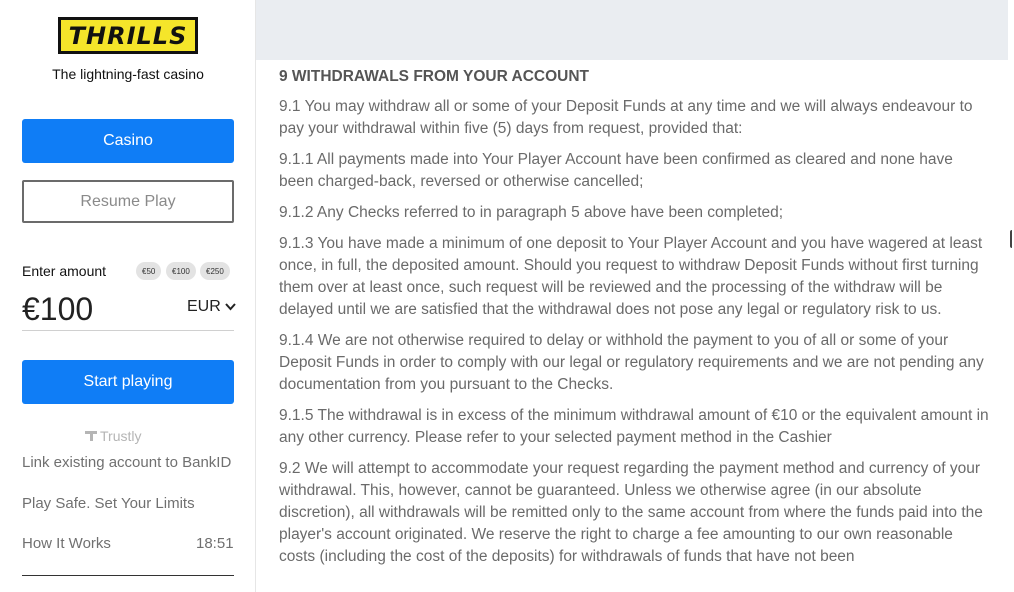  What do you see at coordinates (128, 74) in the screenshot?
I see `tagline: The lightning-fast casino` at bounding box center [128, 74].